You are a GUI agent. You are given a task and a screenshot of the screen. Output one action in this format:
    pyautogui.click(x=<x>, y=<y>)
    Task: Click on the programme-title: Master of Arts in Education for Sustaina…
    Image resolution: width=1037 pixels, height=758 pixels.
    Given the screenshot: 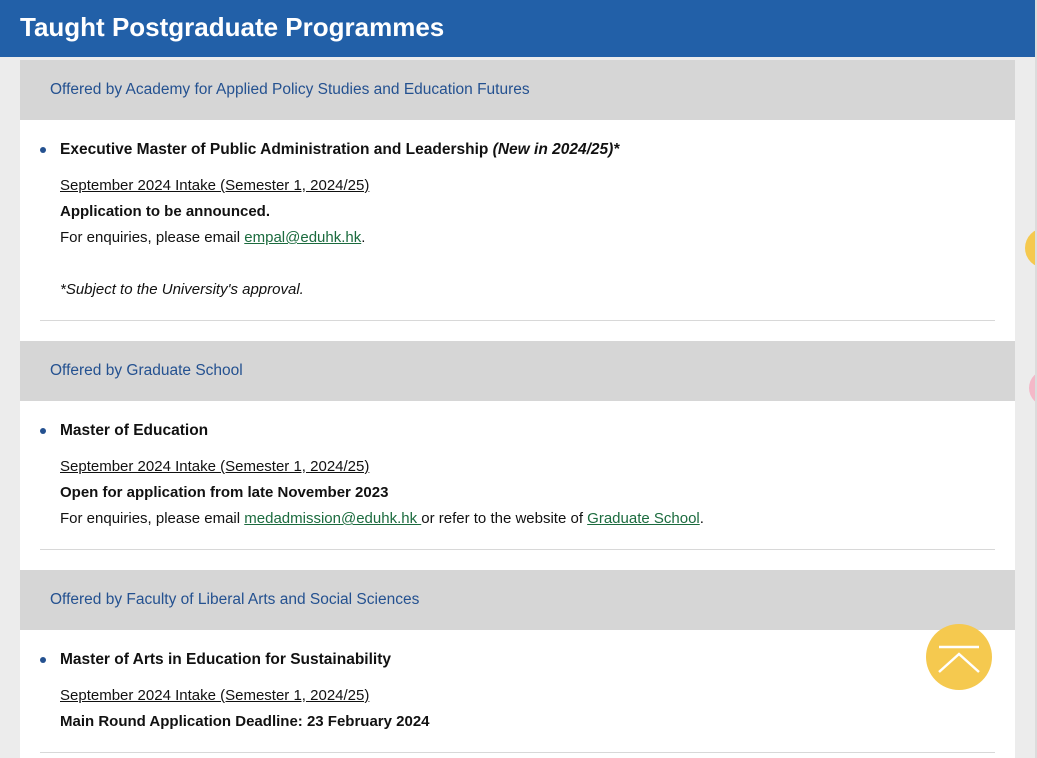 What is the action you would take?
    pyautogui.click(x=225, y=659)
    